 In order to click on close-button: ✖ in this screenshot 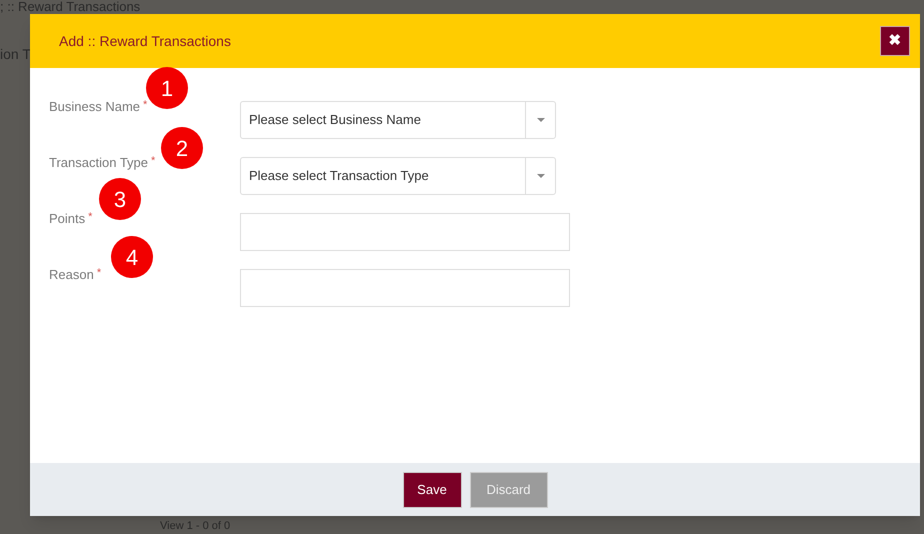, I will do `click(895, 41)`.